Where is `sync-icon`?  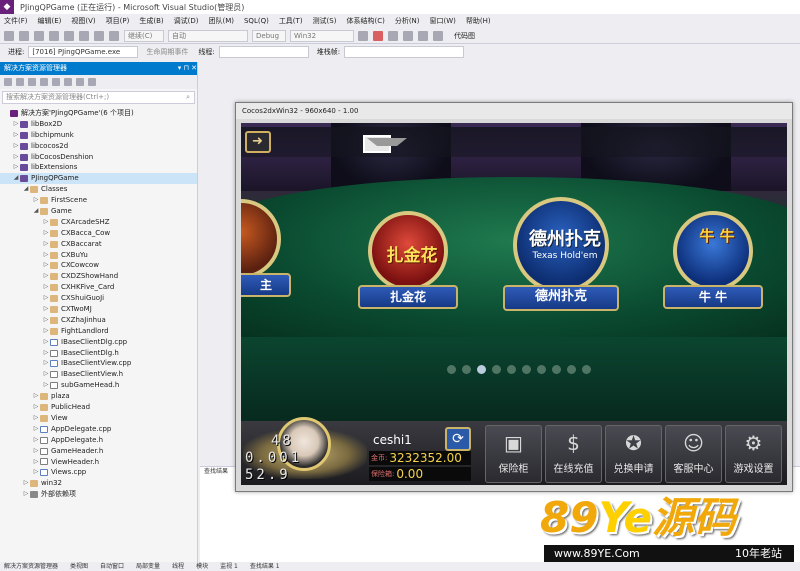
sync-icon is located at coordinates (44, 82).